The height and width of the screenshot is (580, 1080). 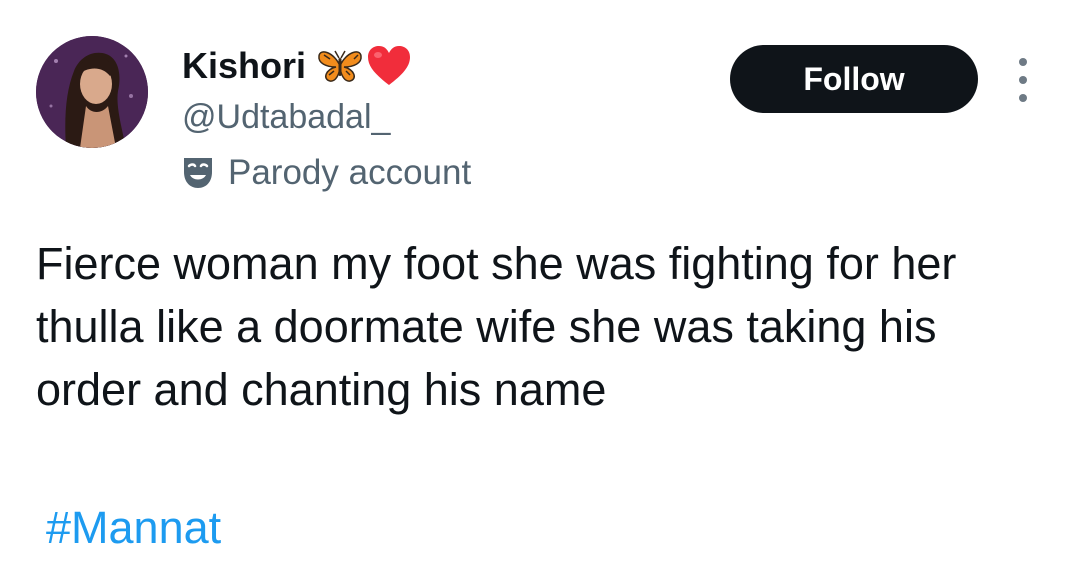 What do you see at coordinates (133, 528) in the screenshot?
I see `hashtag-link: #Mannat` at bounding box center [133, 528].